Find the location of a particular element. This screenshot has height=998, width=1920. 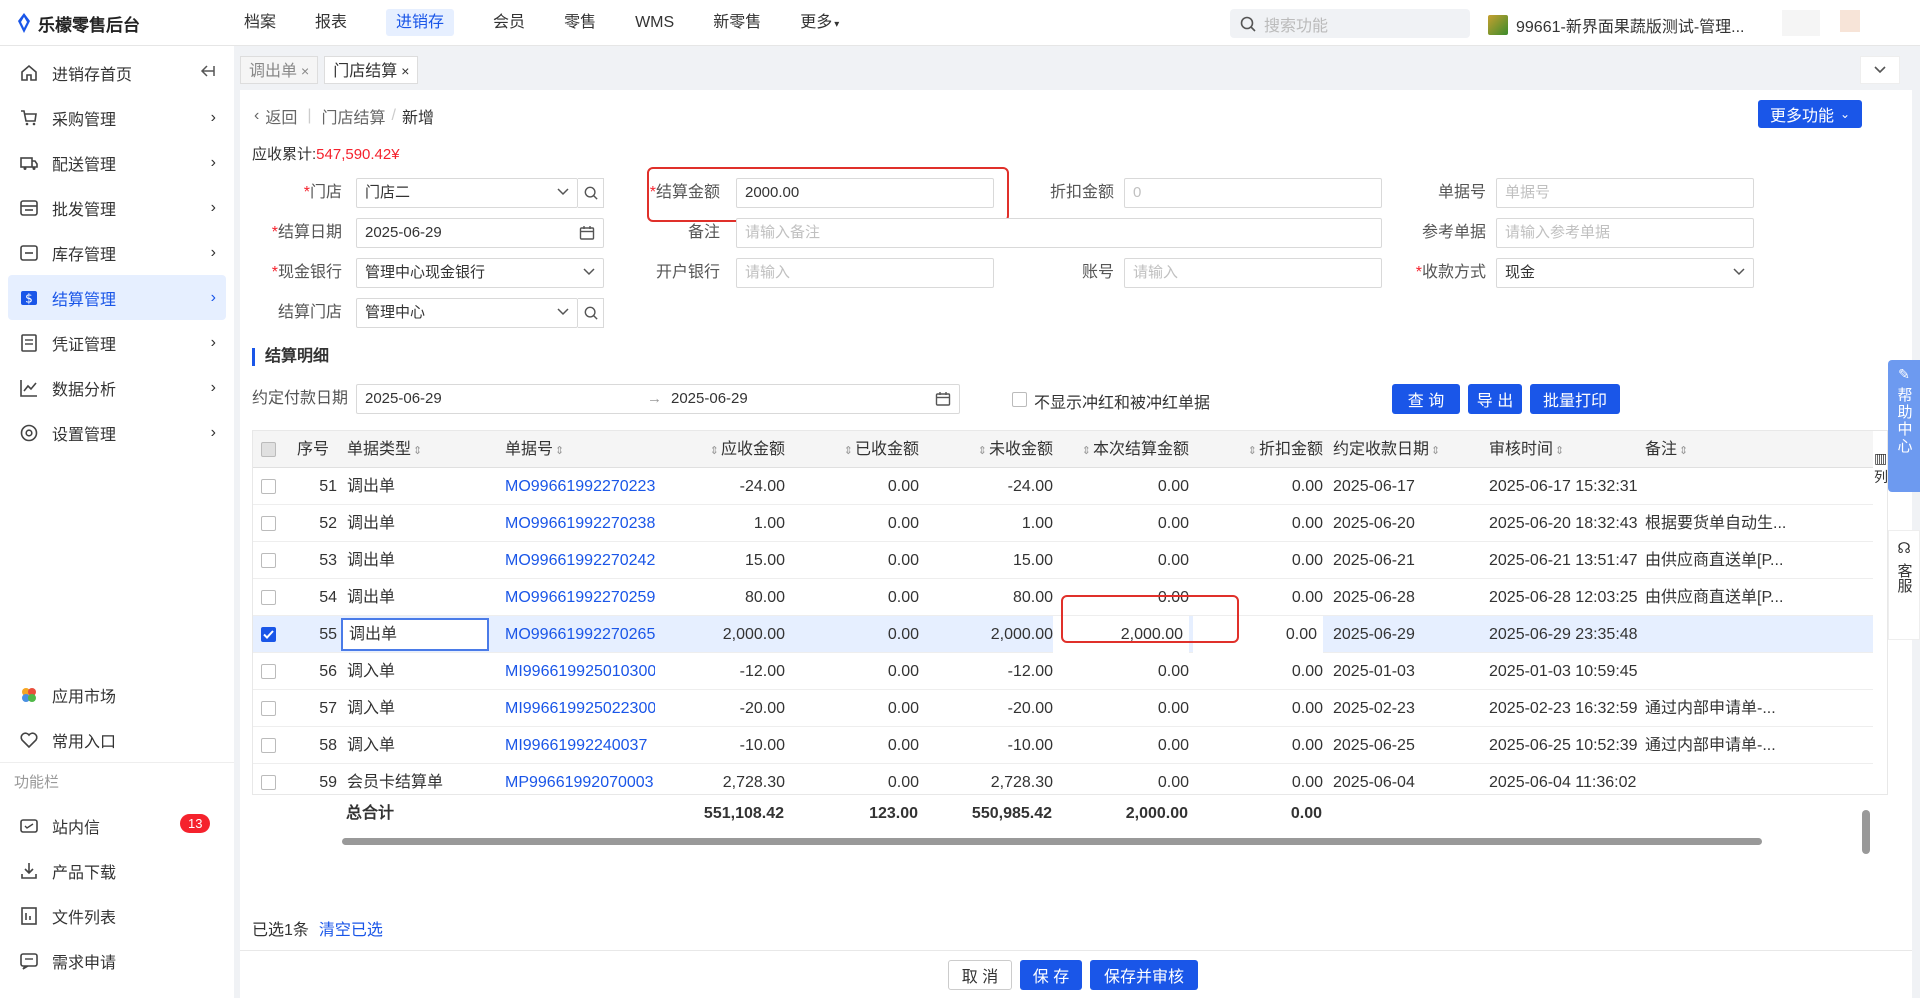

breadcrumb-parent: 门店结算 is located at coordinates (354, 116).